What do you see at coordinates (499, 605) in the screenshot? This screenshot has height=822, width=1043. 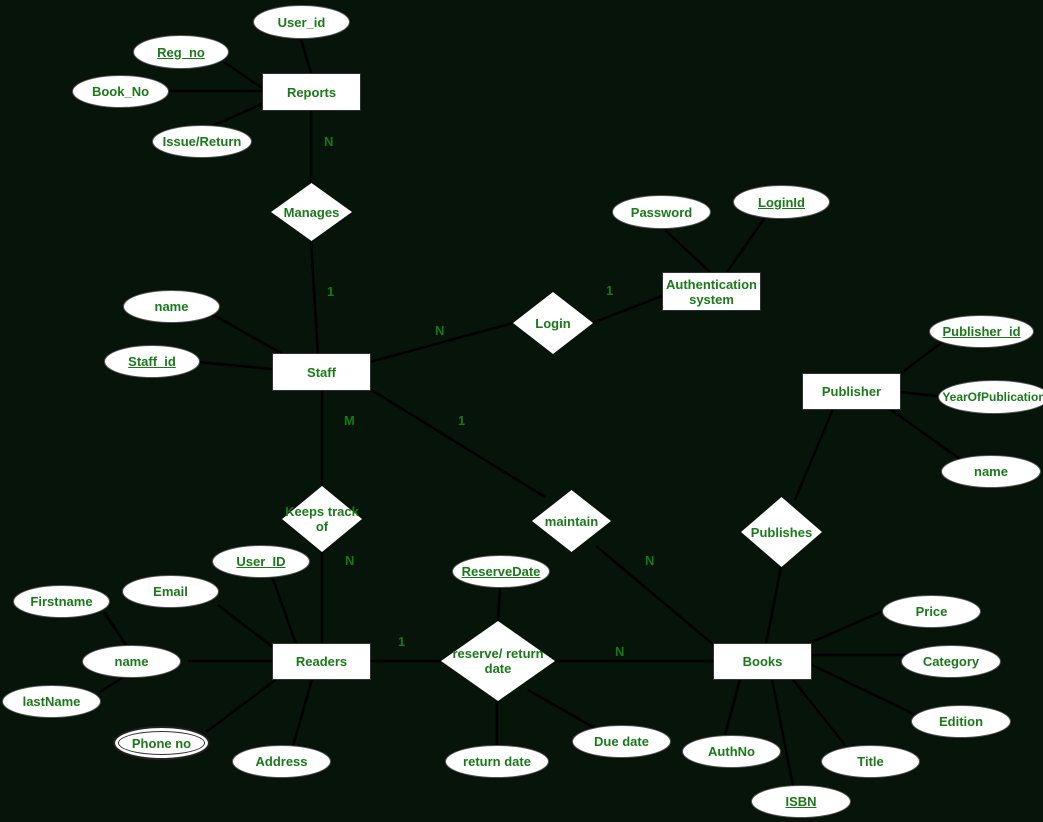 I see `edge-reserve-reservedate` at bounding box center [499, 605].